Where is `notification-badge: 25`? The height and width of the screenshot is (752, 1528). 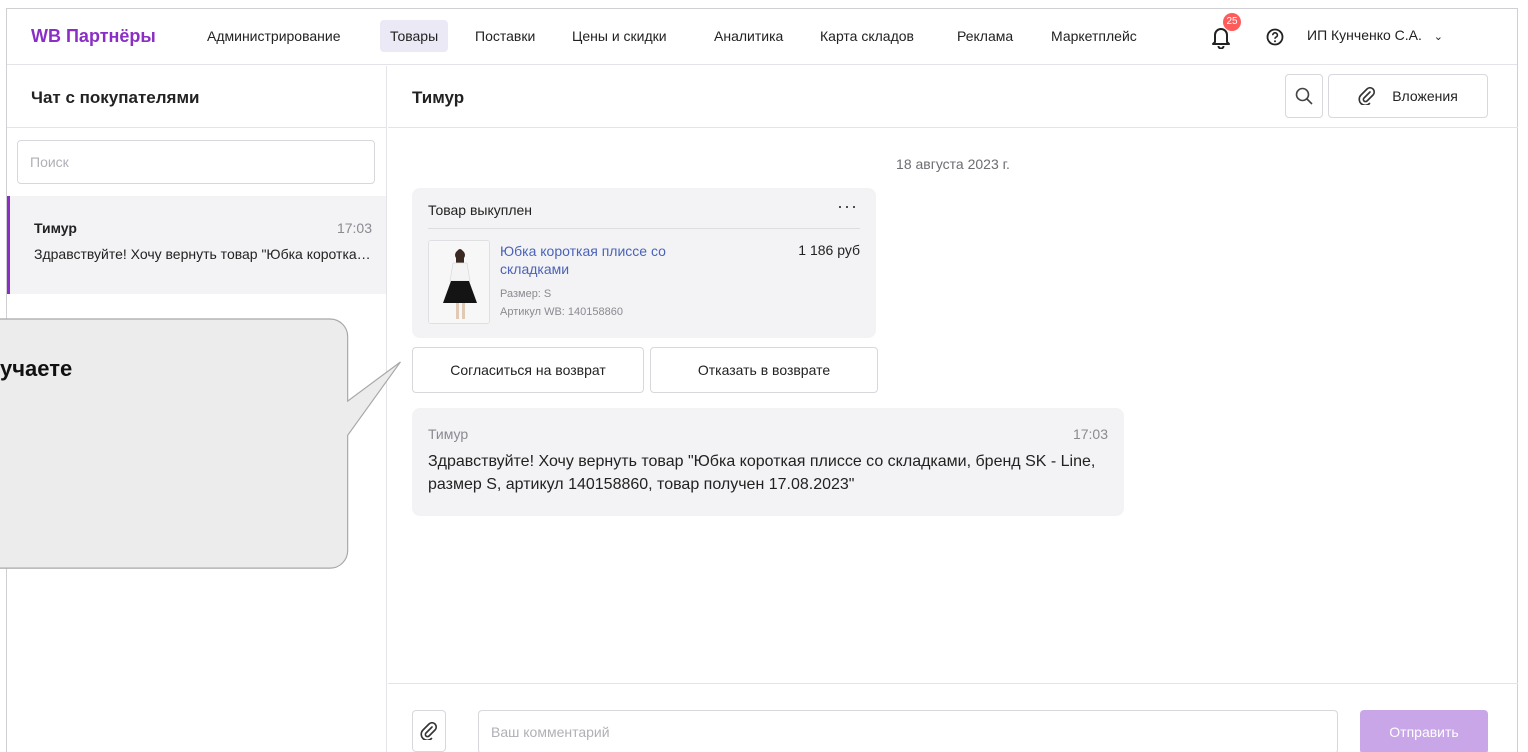
notification-badge: 25 is located at coordinates (1232, 22).